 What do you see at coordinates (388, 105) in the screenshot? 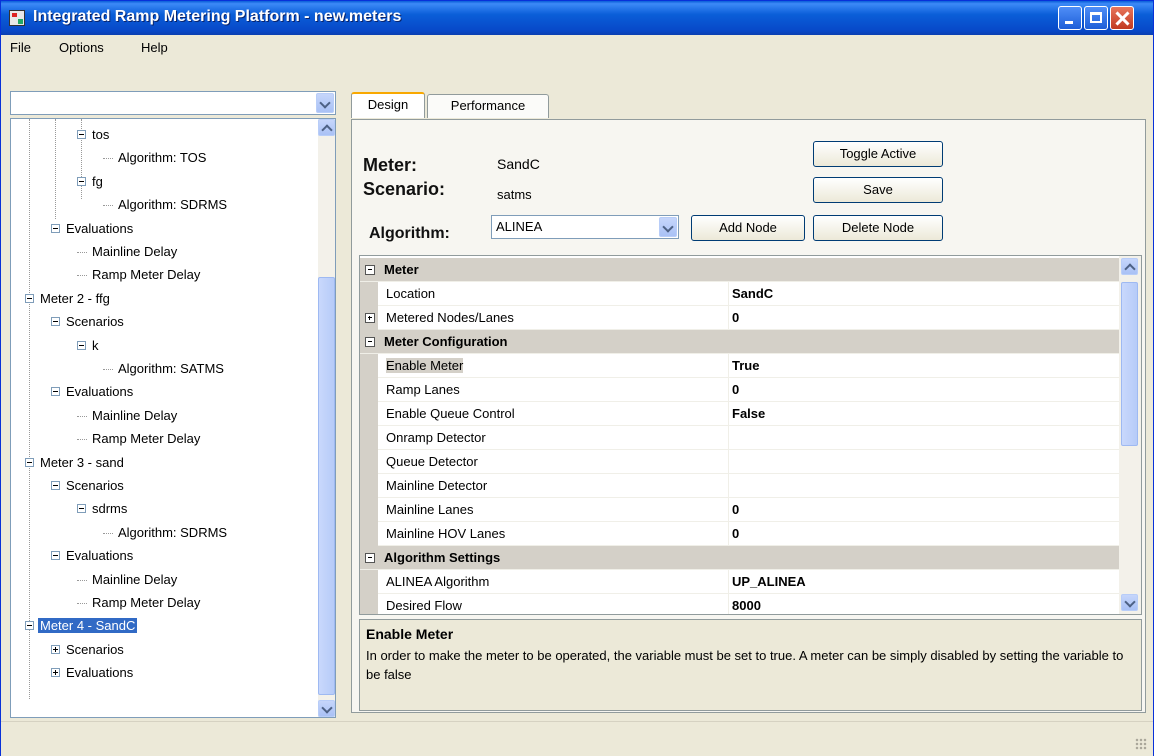
I see `tab-design: Design` at bounding box center [388, 105].